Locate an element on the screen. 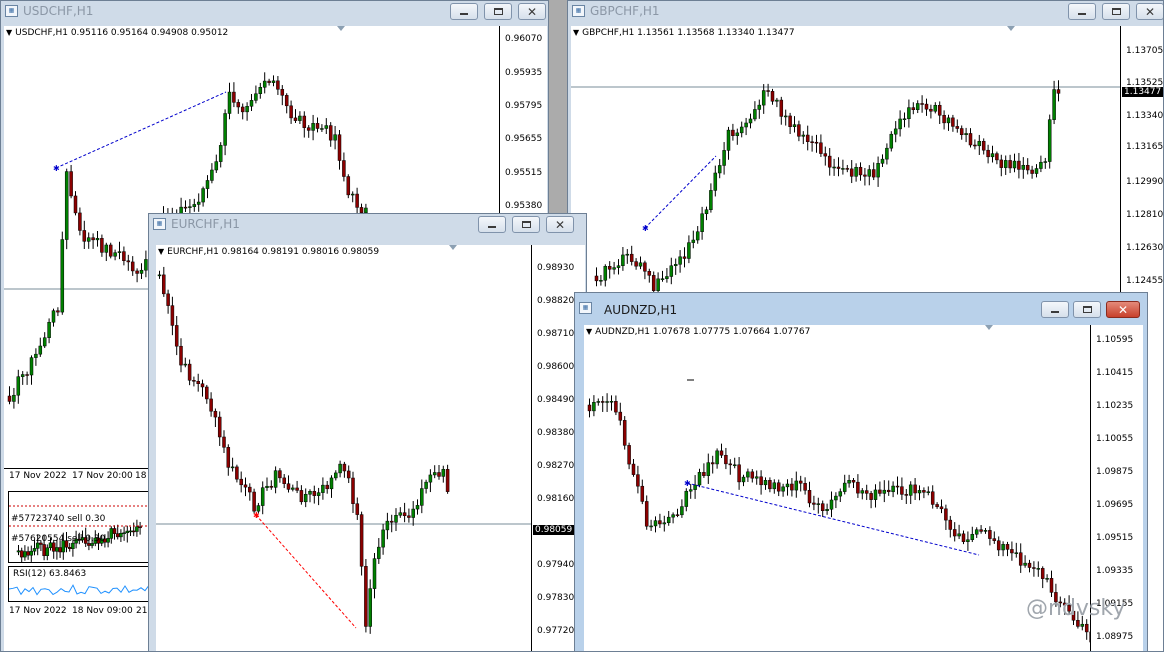 The height and width of the screenshot is (652, 1164). gbpchf-titlebar: ▦ GBPCHF,H1 ✕ is located at coordinates (865, 12).